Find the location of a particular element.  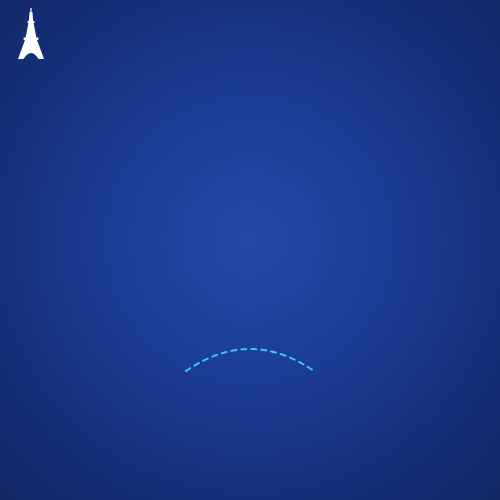

eiffel-tower-icon is located at coordinates (31, 33).